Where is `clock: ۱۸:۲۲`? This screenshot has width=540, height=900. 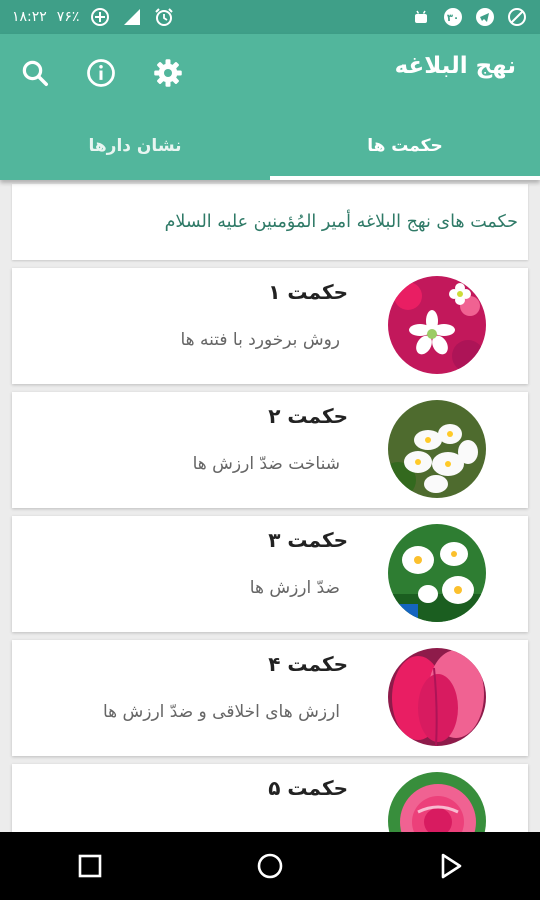
clock: ۱۸:۲۲ is located at coordinates (29, 17).